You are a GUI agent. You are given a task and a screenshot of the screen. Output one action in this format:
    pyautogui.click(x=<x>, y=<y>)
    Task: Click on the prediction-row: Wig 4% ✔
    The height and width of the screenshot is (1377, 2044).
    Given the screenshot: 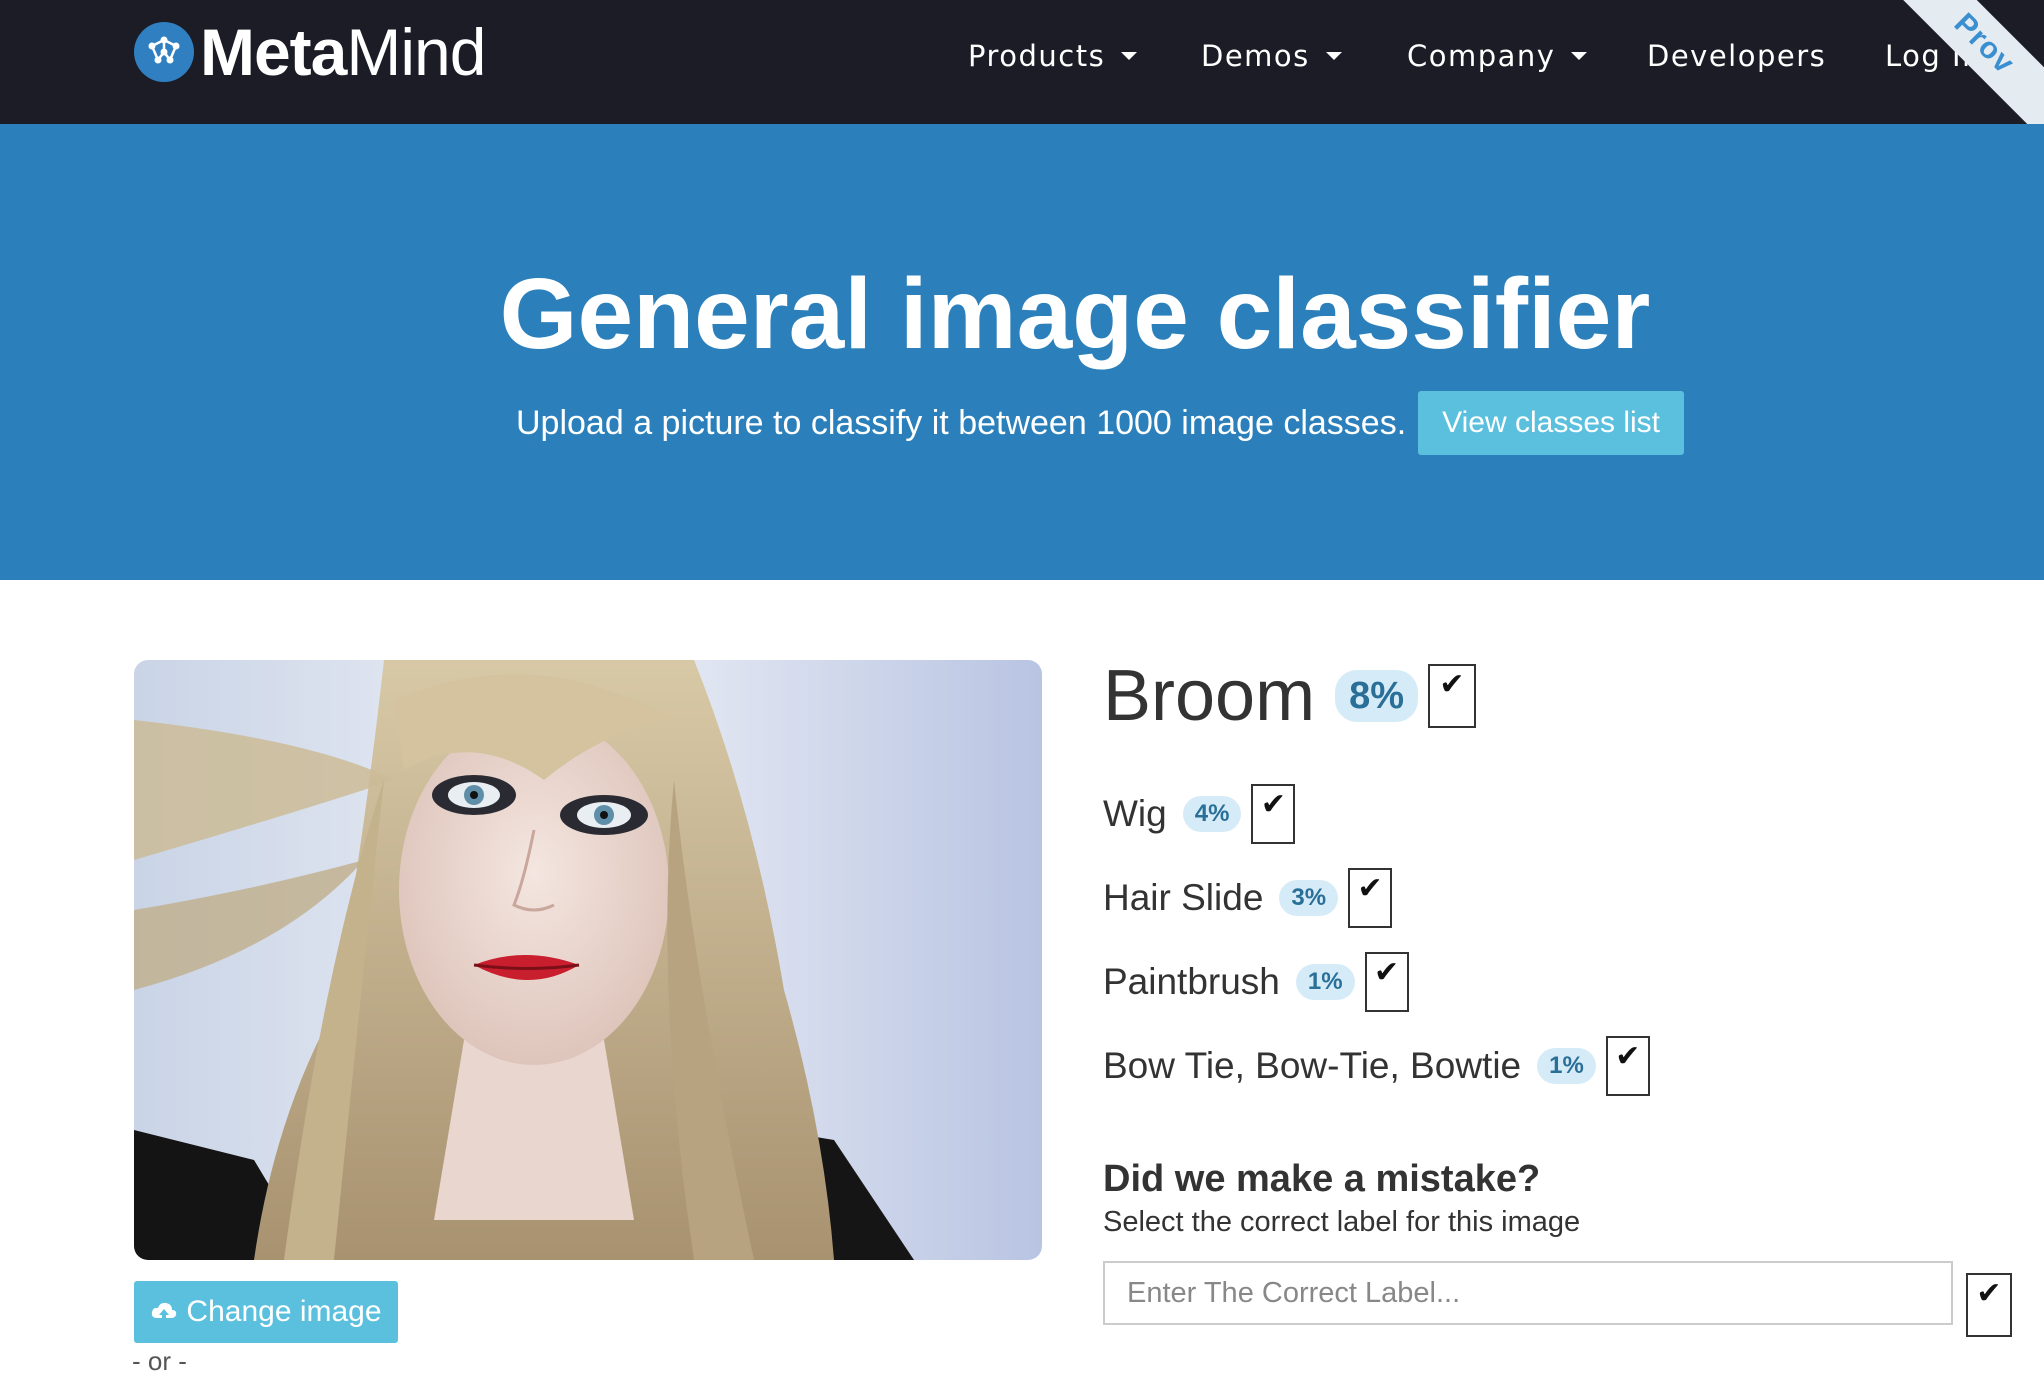 What is the action you would take?
    pyautogui.click(x=1199, y=814)
    